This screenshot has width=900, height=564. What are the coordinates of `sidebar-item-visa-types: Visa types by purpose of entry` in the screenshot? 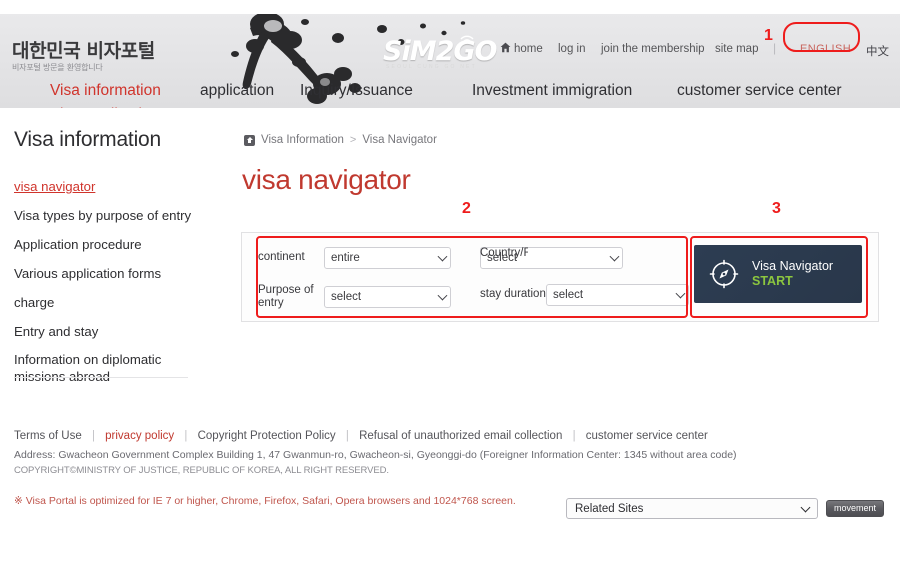 It's located at (114, 216).